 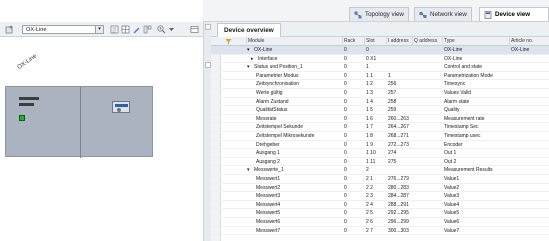 I want to click on tab-topology-view-label: Topology view, so click(x=384, y=14).